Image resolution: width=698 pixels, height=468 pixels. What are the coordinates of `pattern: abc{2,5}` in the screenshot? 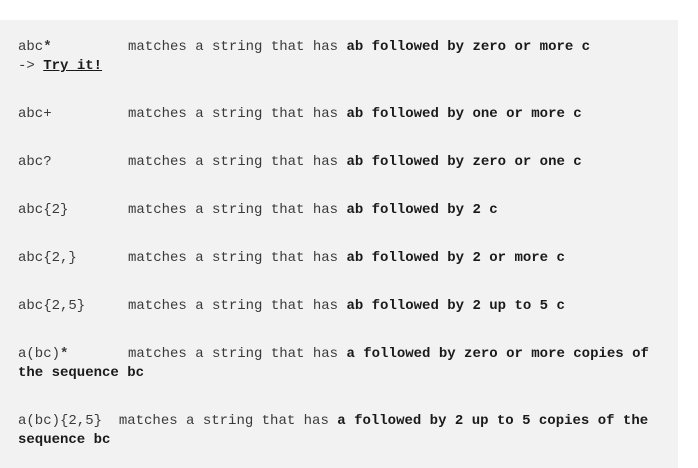 It's located at (52, 306).